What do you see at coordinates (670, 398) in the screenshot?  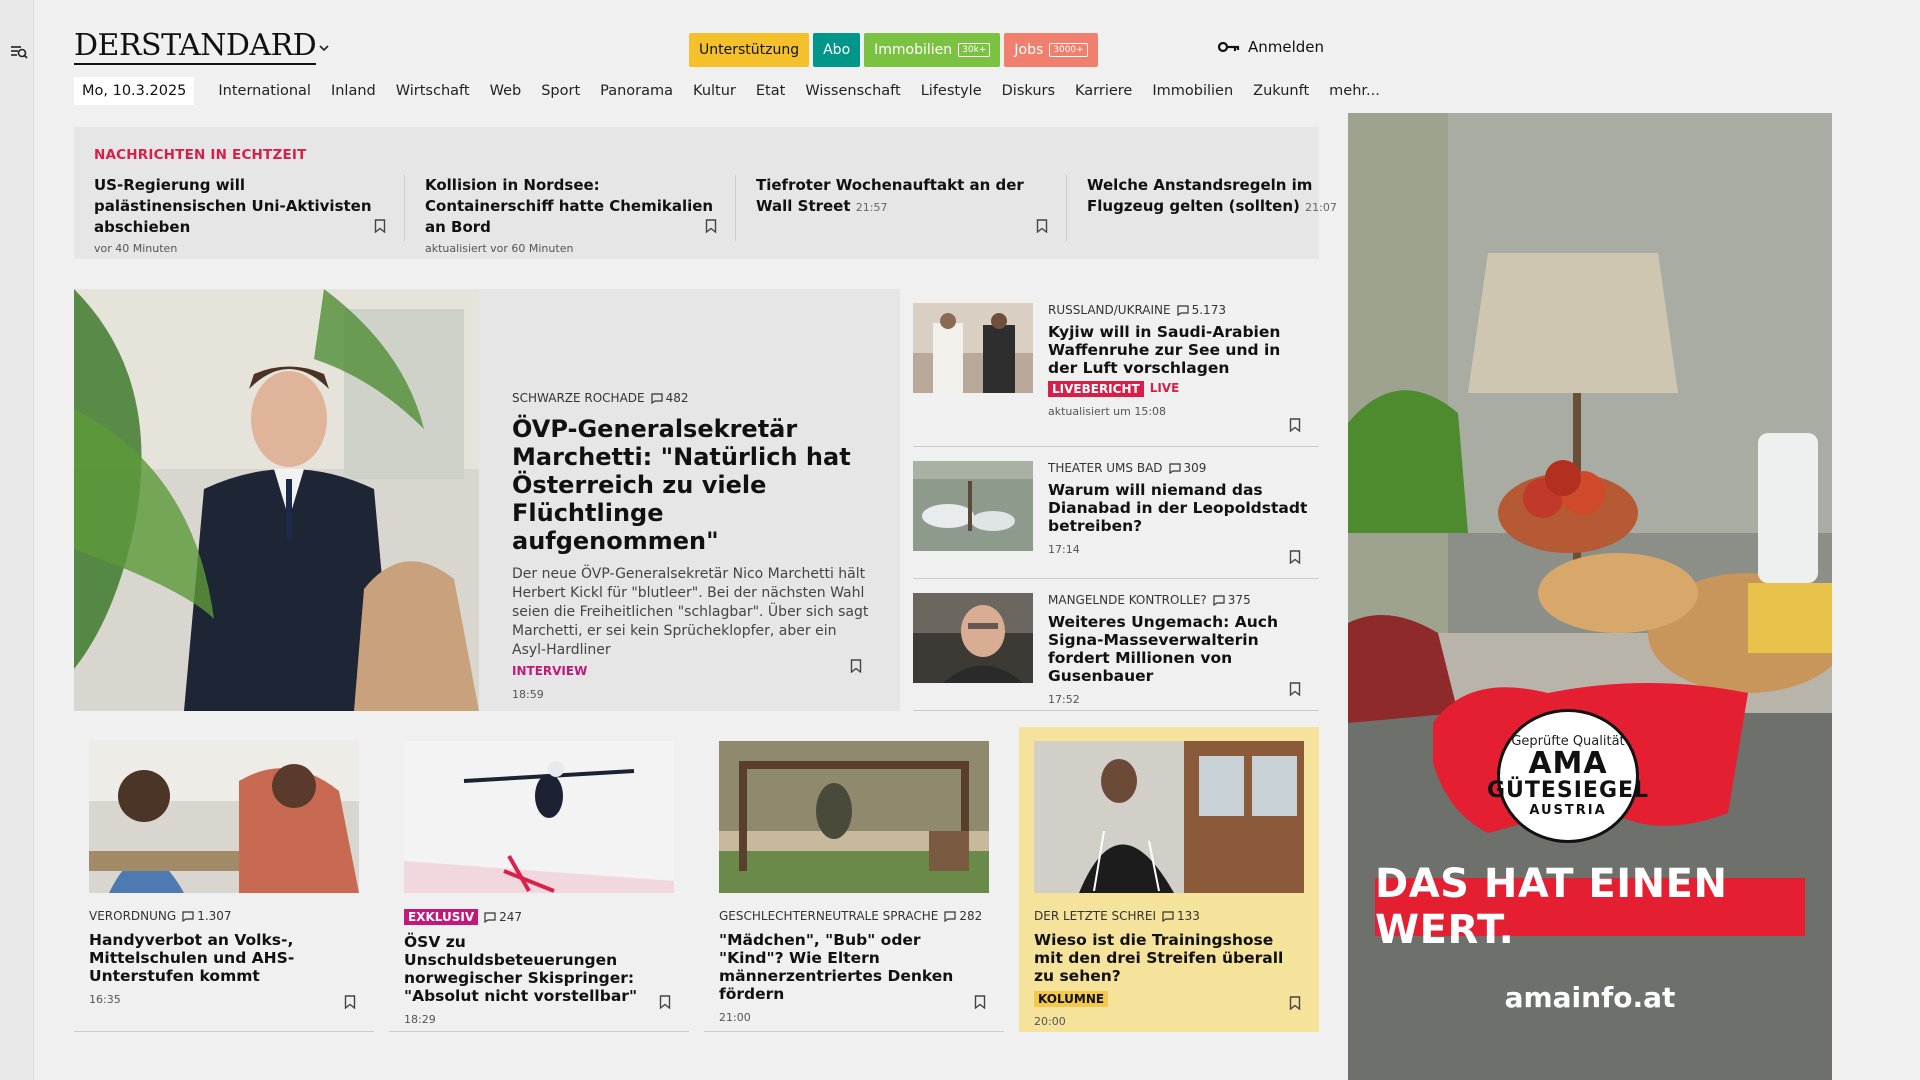 I see `comments-count: 482` at bounding box center [670, 398].